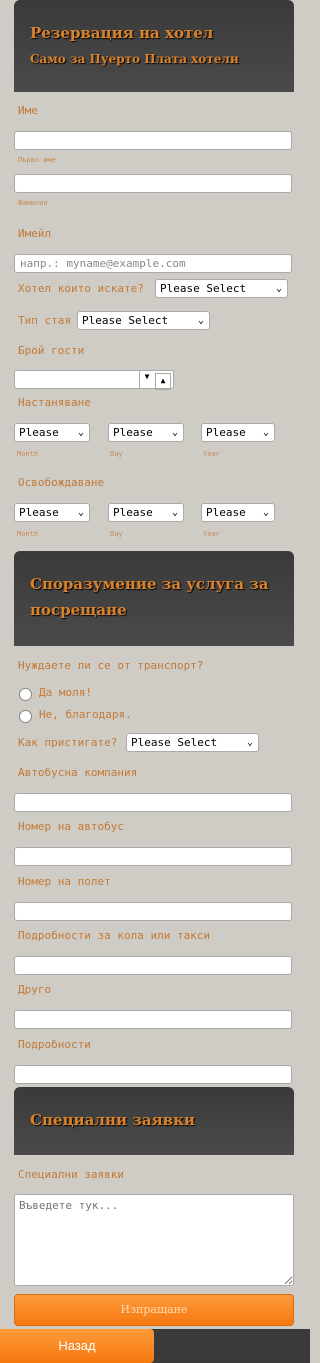  Describe the element at coordinates (25, 716) in the screenshot. I see `transport-no-radio` at that location.